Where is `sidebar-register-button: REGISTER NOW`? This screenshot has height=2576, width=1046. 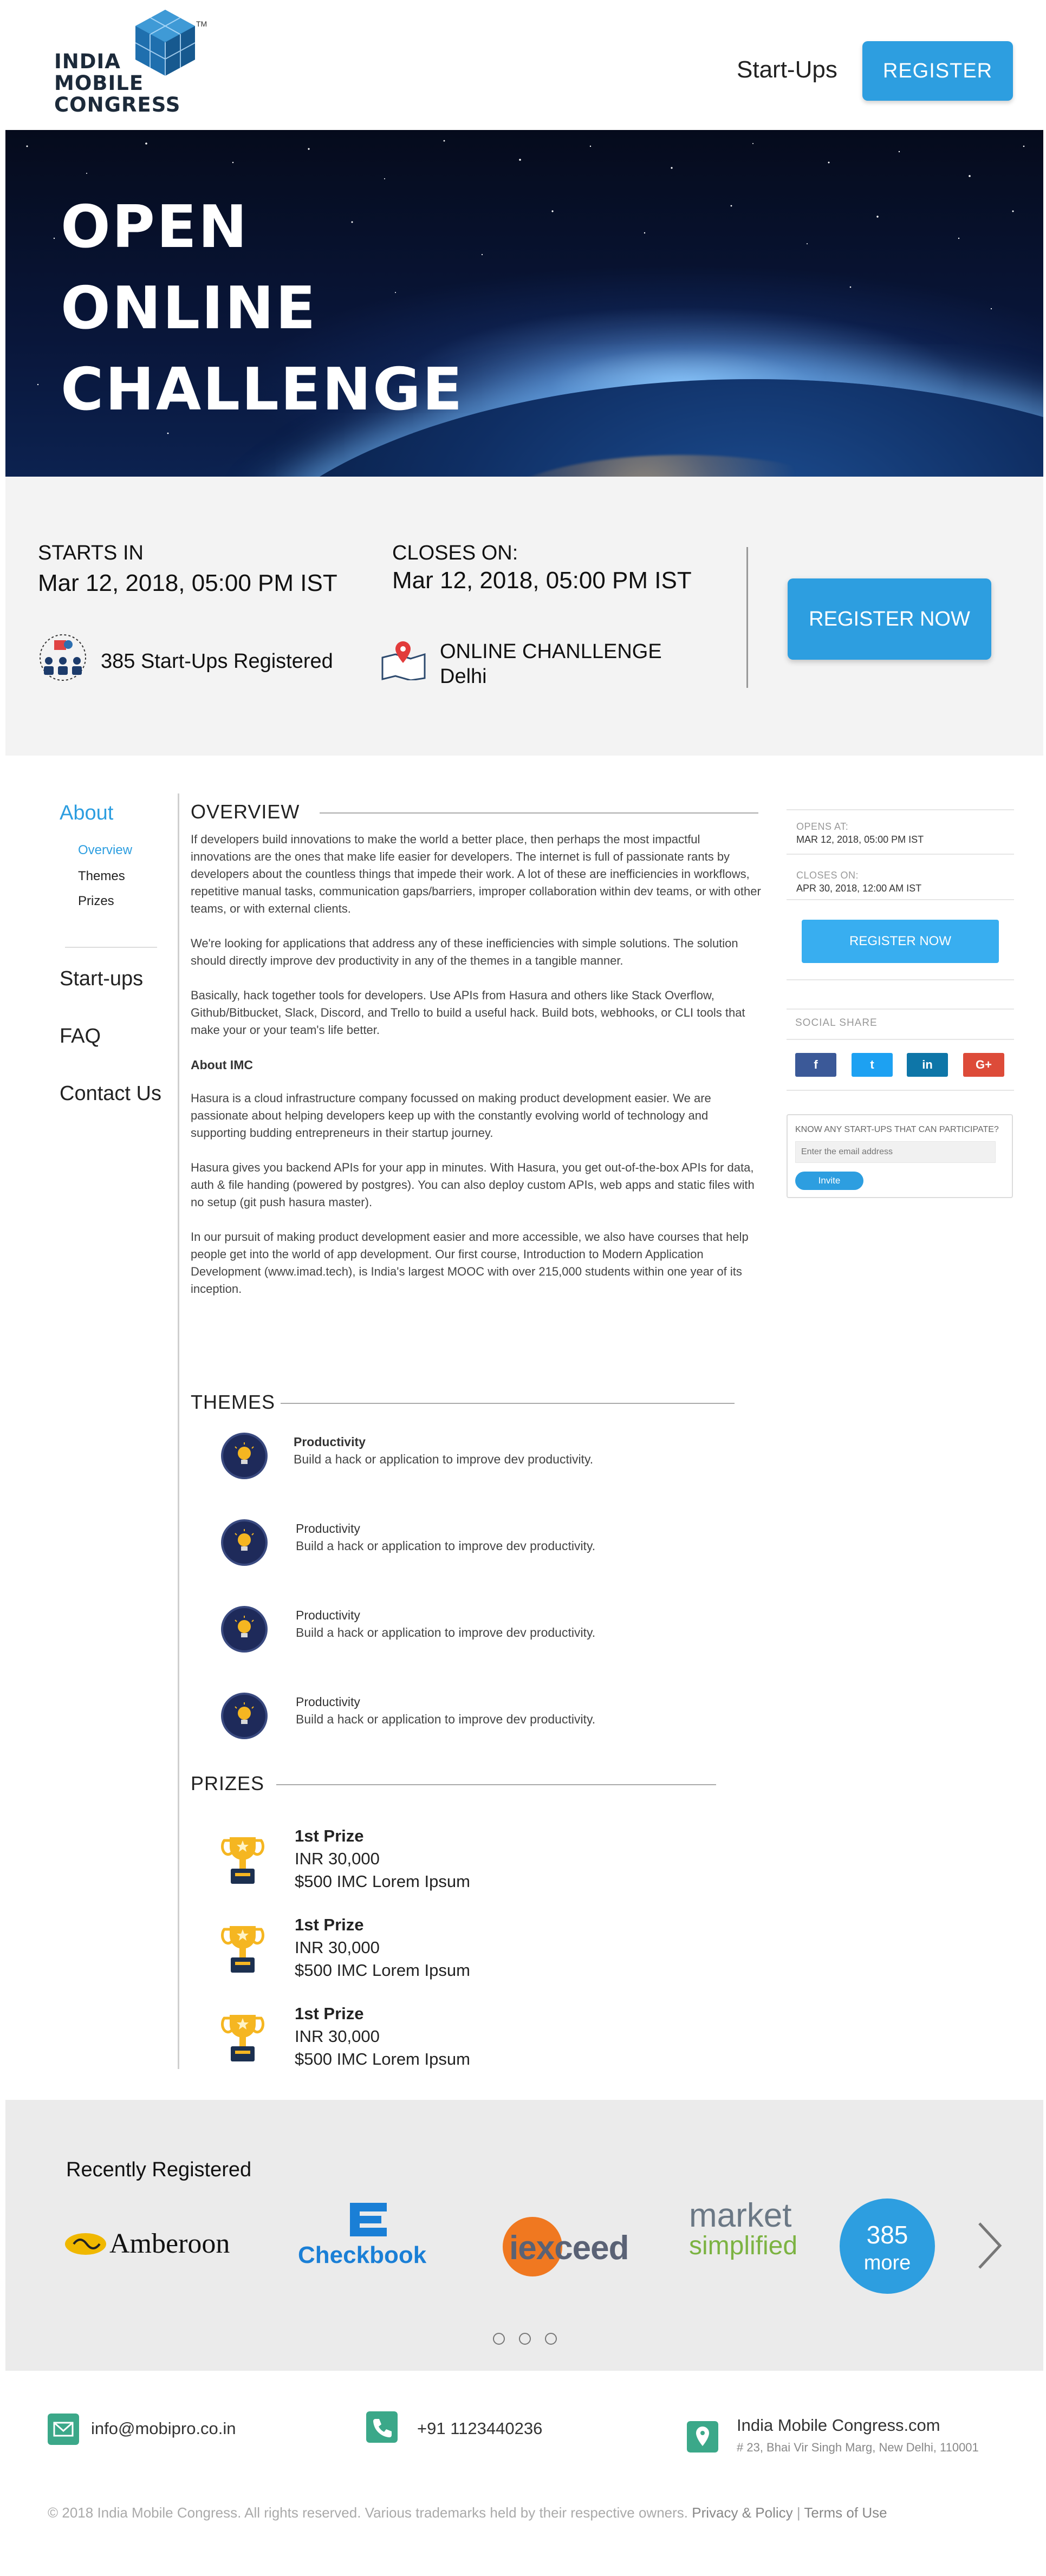 sidebar-register-button: REGISTER NOW is located at coordinates (900, 941).